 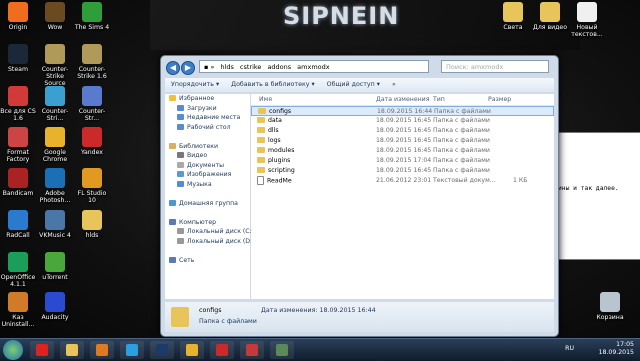 I want to click on address-bar: ▪ » hlds cstrike addons amxmodx, so click(x=314, y=66).